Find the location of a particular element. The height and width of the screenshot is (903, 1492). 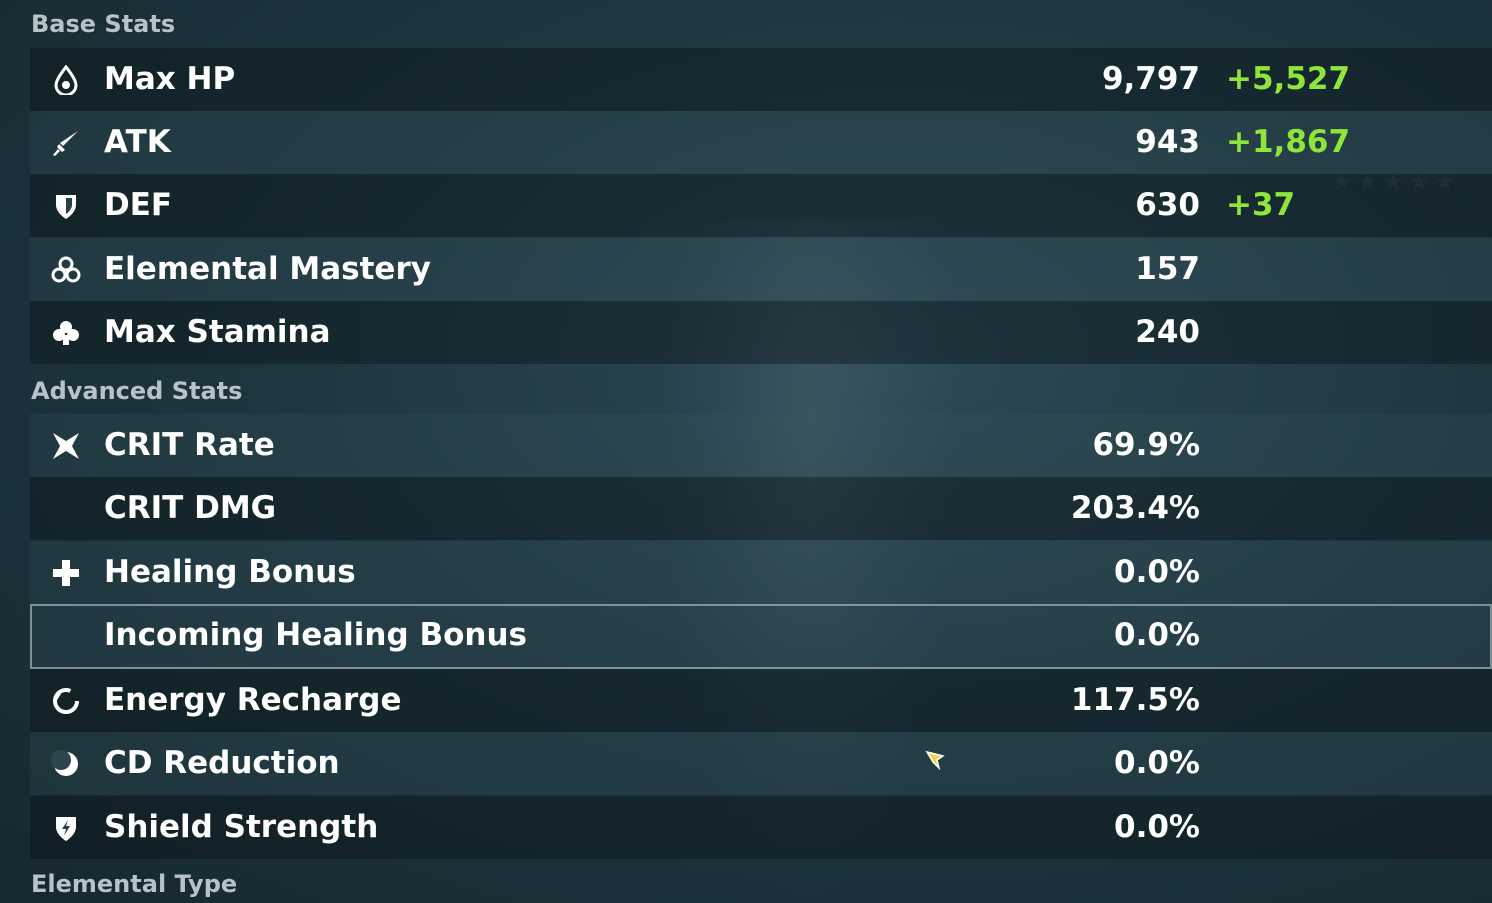

healing-cross-icon is located at coordinates (66, 573).